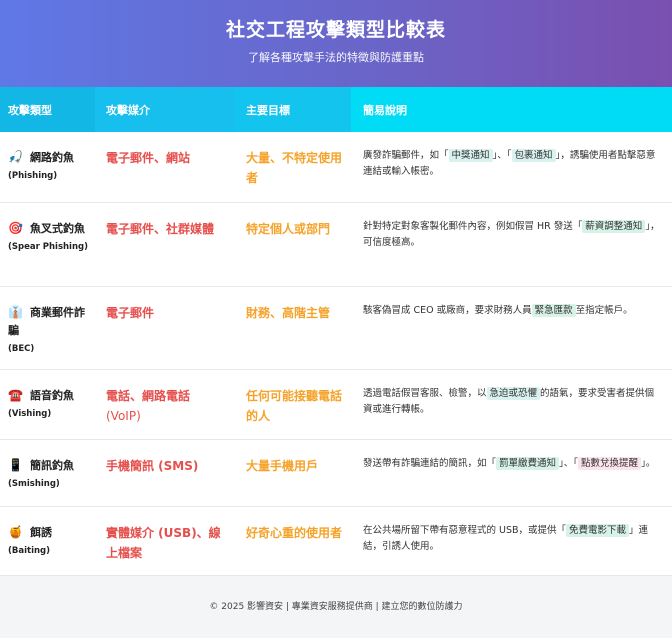  Describe the element at coordinates (528, 463) in the screenshot. I see `highlight-tag: 罰單繳費通知` at that location.